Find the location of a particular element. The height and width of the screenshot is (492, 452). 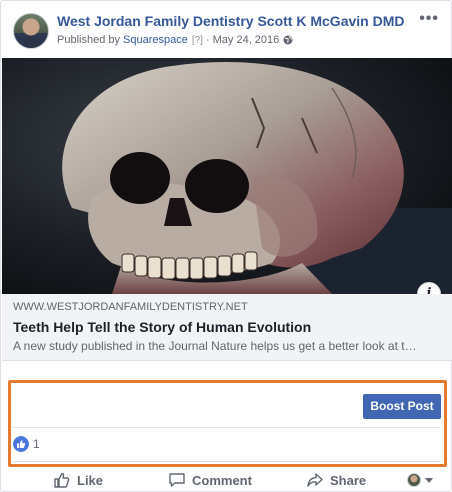

share-icon is located at coordinates (315, 480).